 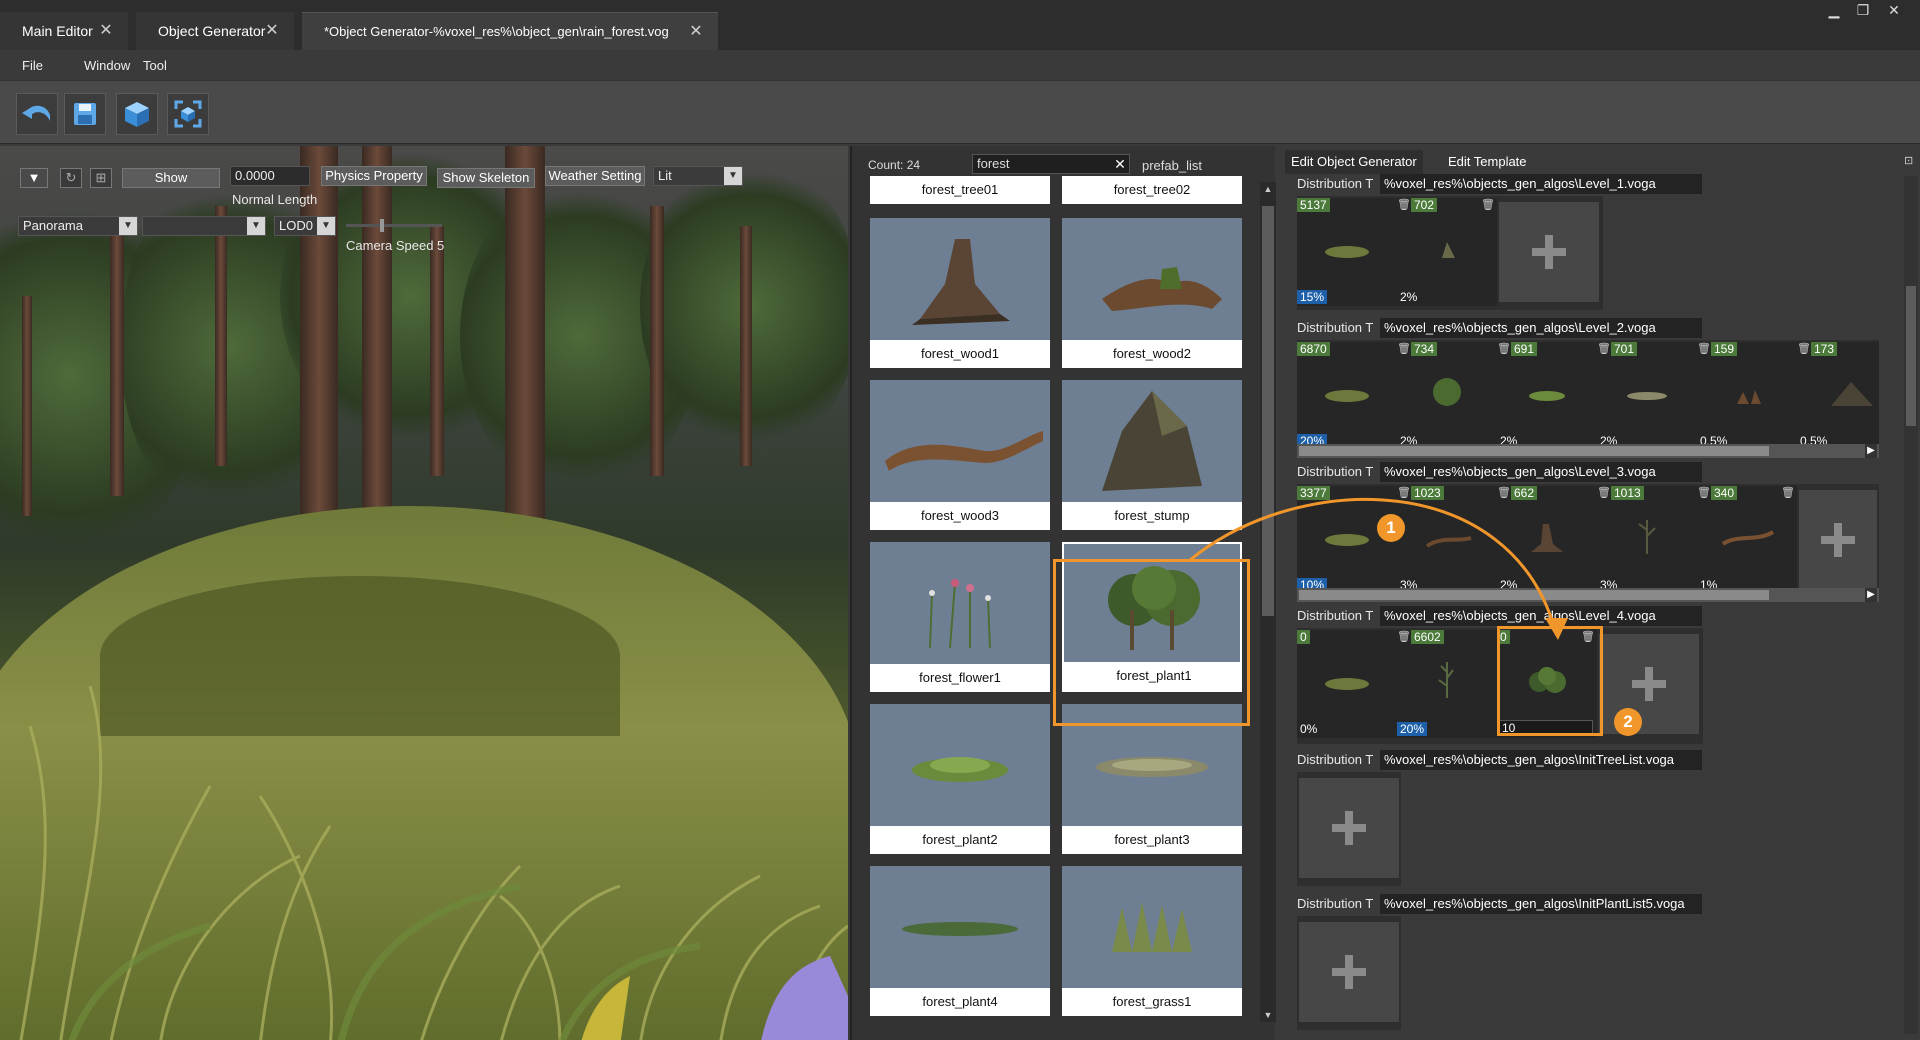 What do you see at coordinates (1268, 1015) in the screenshot?
I see `scroll-down-icon: ▼` at bounding box center [1268, 1015].